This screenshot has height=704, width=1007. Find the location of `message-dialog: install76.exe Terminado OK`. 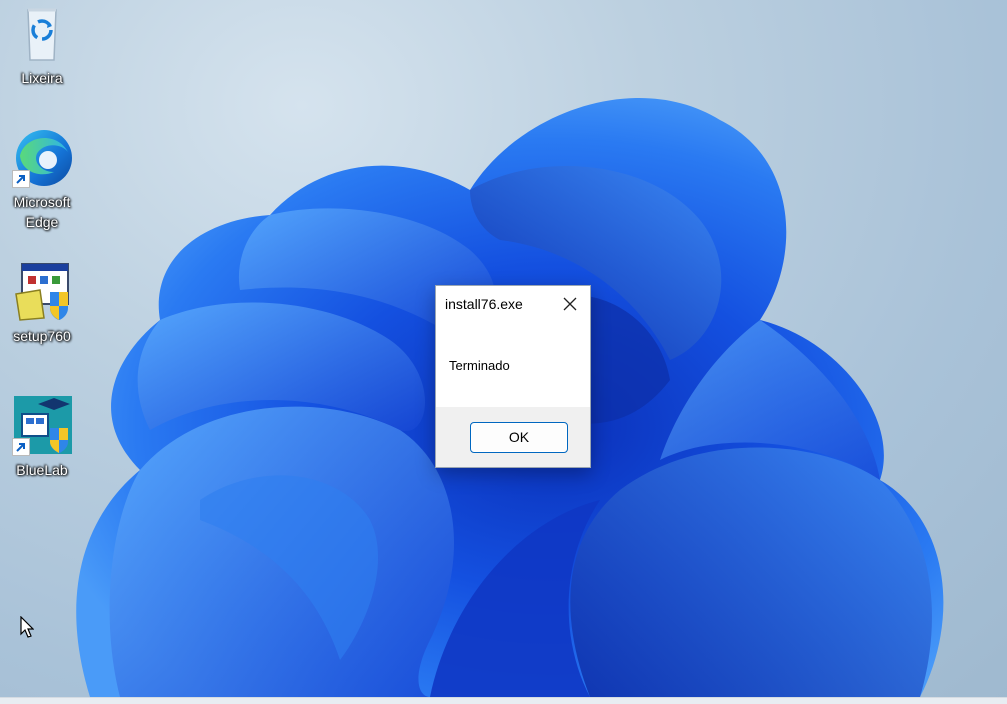

message-dialog: install76.exe Terminado OK is located at coordinates (513, 376).